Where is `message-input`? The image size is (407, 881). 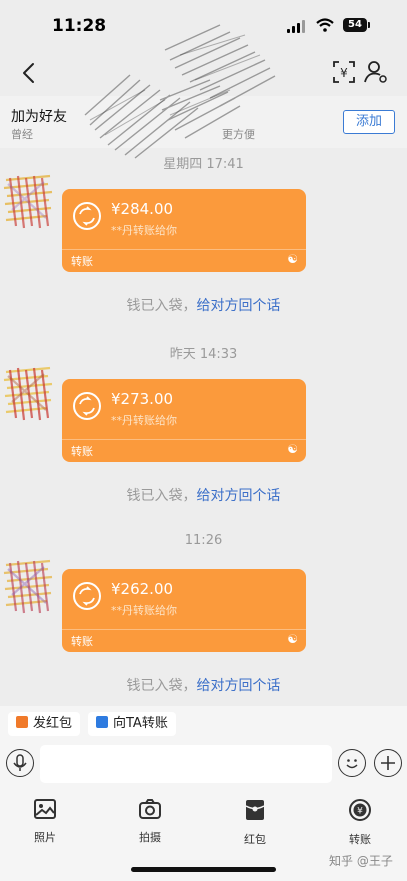 message-input is located at coordinates (186, 764).